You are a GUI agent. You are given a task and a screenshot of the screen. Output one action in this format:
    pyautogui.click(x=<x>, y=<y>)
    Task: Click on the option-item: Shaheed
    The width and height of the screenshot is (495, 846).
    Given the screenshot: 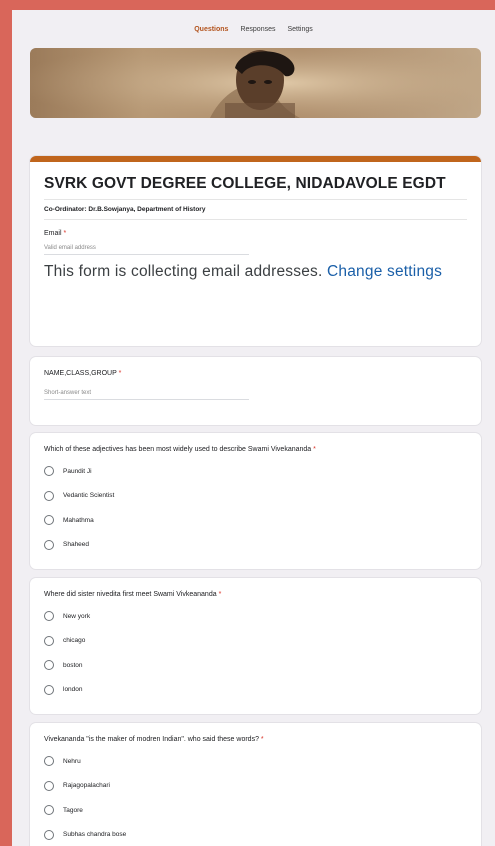 What is the action you would take?
    pyautogui.click(x=255, y=545)
    